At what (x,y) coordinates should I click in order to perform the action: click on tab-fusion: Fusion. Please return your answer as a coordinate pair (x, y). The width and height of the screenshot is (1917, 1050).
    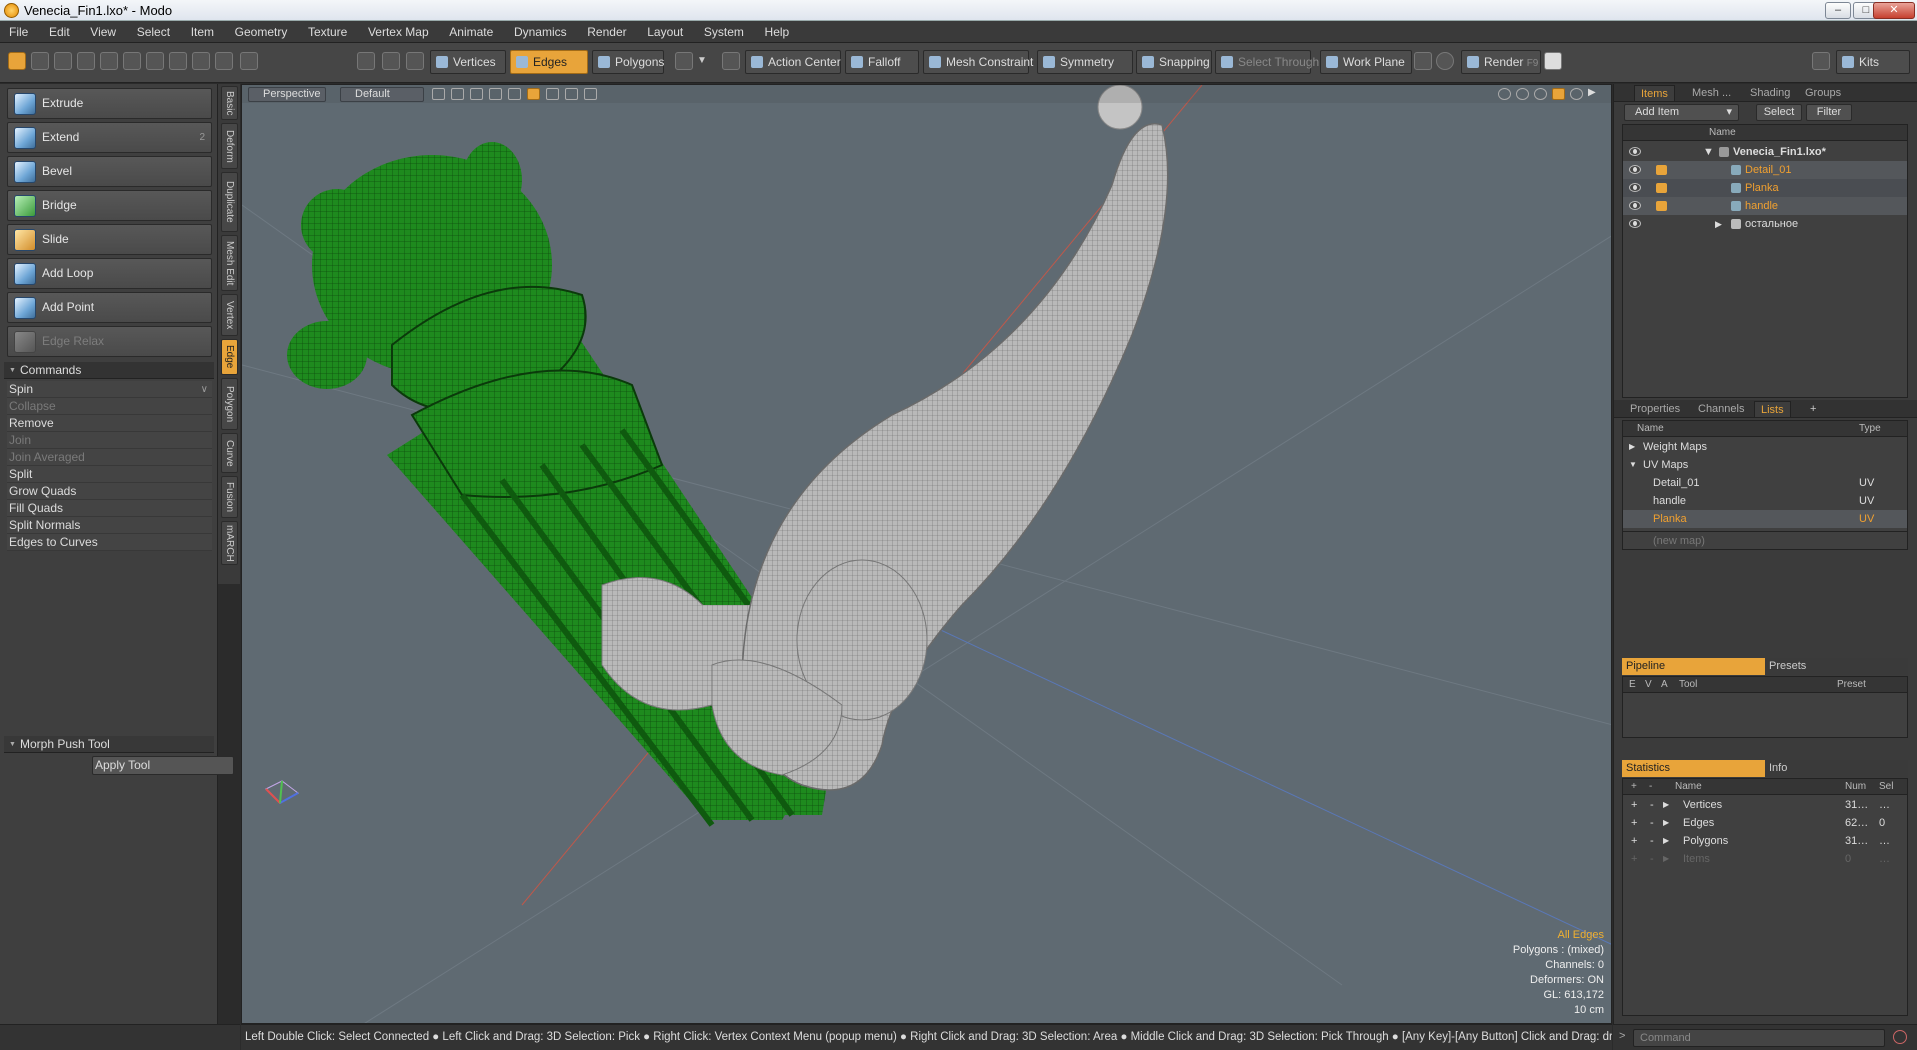
    Looking at the image, I should click on (229, 497).